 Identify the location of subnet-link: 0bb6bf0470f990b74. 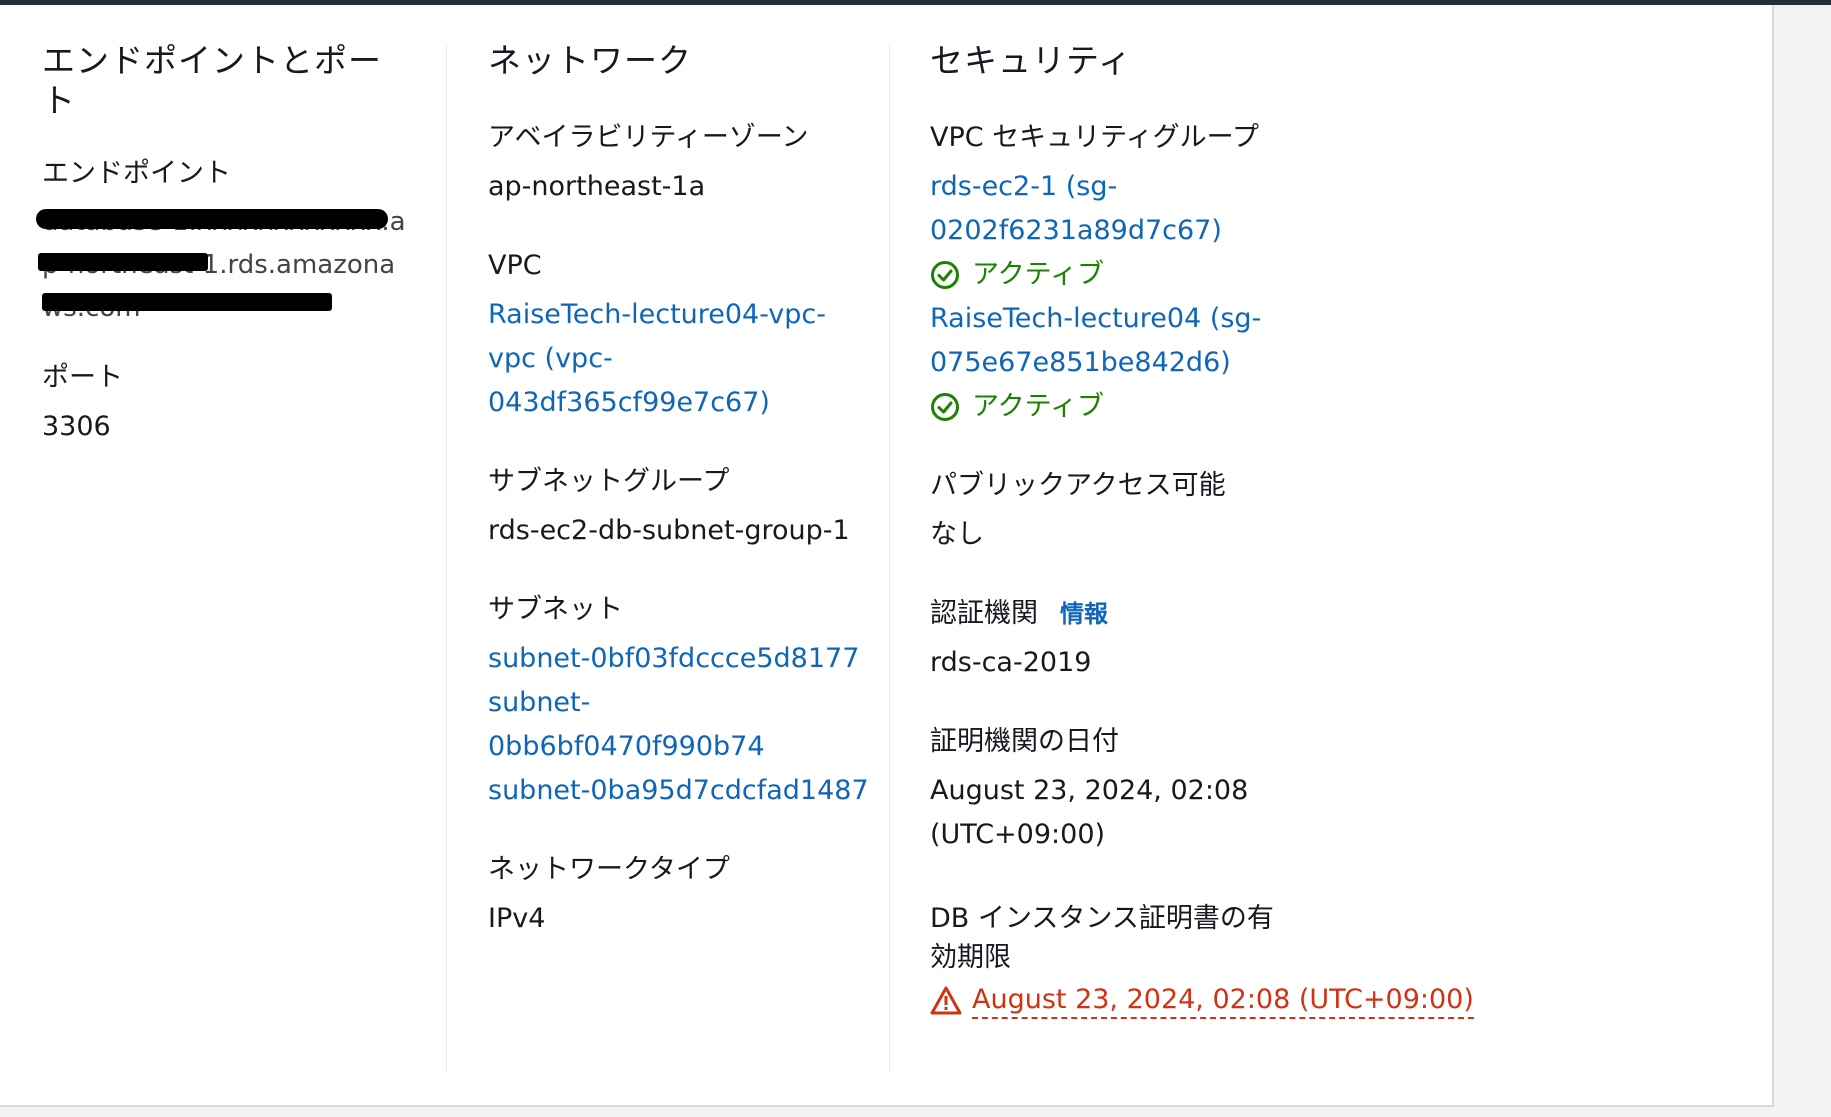
(688, 747).